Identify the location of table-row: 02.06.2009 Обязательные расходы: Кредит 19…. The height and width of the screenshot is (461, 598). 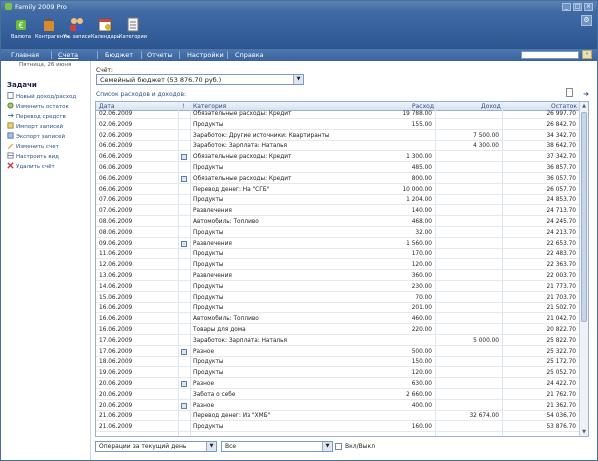
(338, 115).